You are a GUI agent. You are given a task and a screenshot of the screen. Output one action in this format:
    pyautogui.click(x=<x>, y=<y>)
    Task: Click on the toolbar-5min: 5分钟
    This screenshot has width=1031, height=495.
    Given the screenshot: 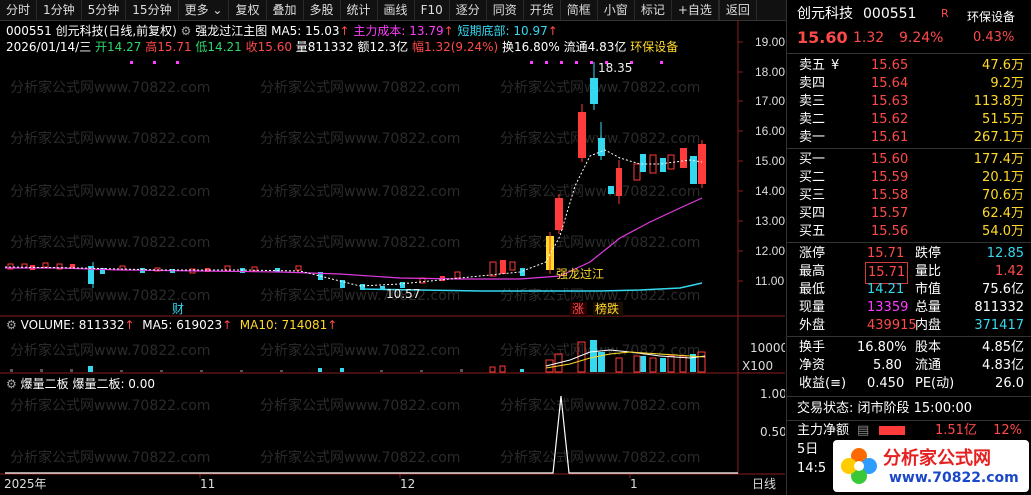 What is the action you would take?
    pyautogui.click(x=104, y=10)
    